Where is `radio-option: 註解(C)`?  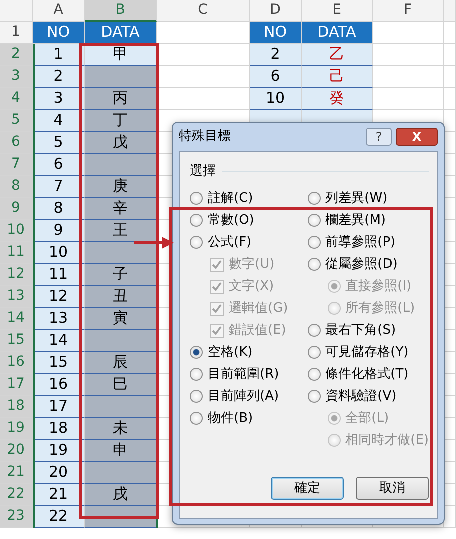 radio-option: 註解(C) is located at coordinates (249, 199).